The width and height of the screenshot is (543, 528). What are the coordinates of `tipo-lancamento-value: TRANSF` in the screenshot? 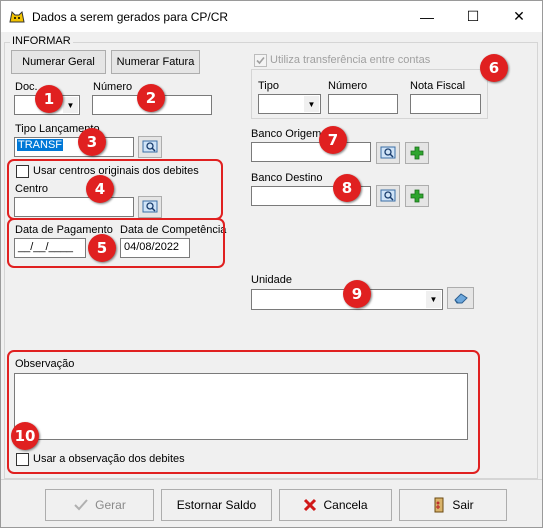 It's located at (40, 145).